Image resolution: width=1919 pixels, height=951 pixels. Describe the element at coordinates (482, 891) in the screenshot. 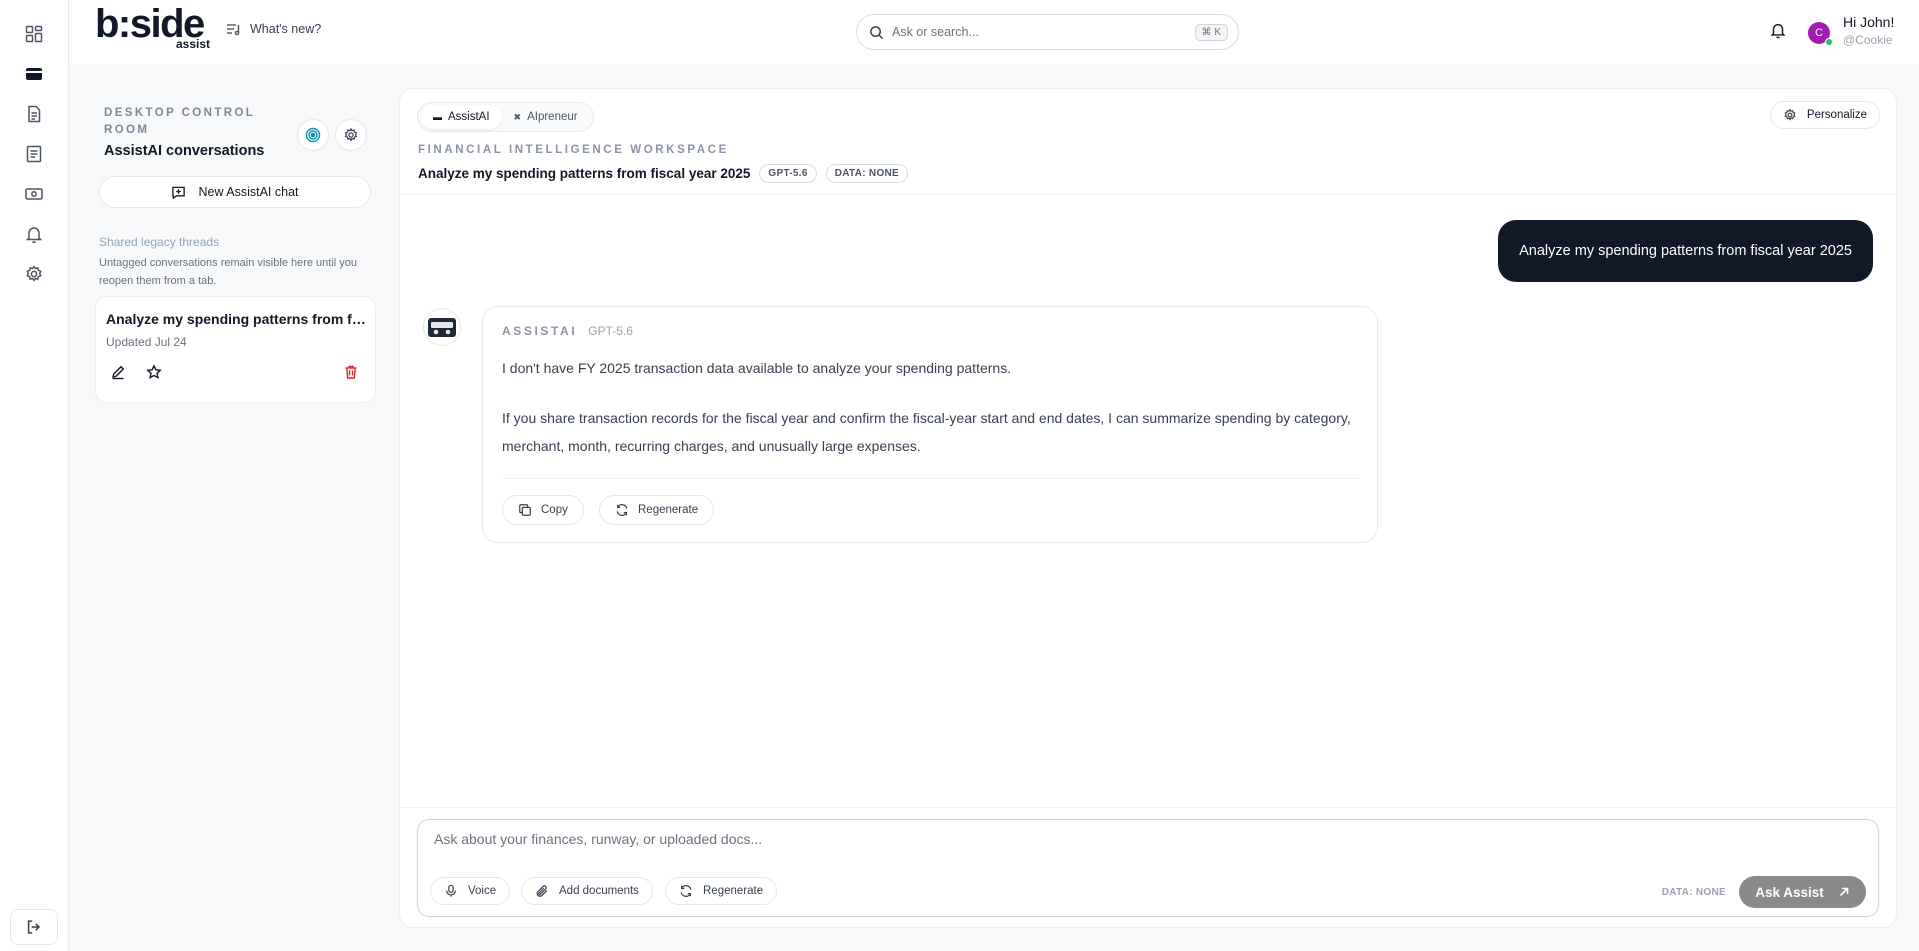

I see `voice-label: Voice` at that location.